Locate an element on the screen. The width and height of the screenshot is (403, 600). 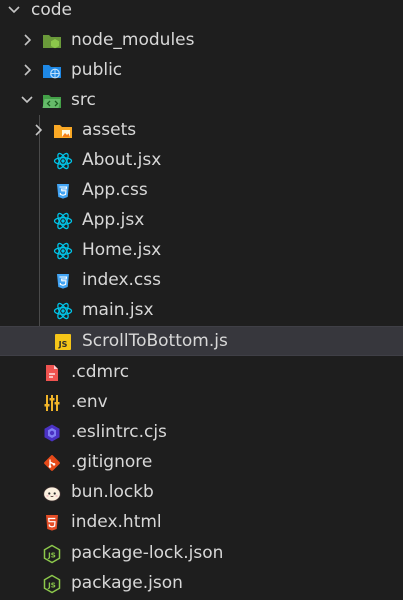
tree-label: index.css is located at coordinates (121, 280).